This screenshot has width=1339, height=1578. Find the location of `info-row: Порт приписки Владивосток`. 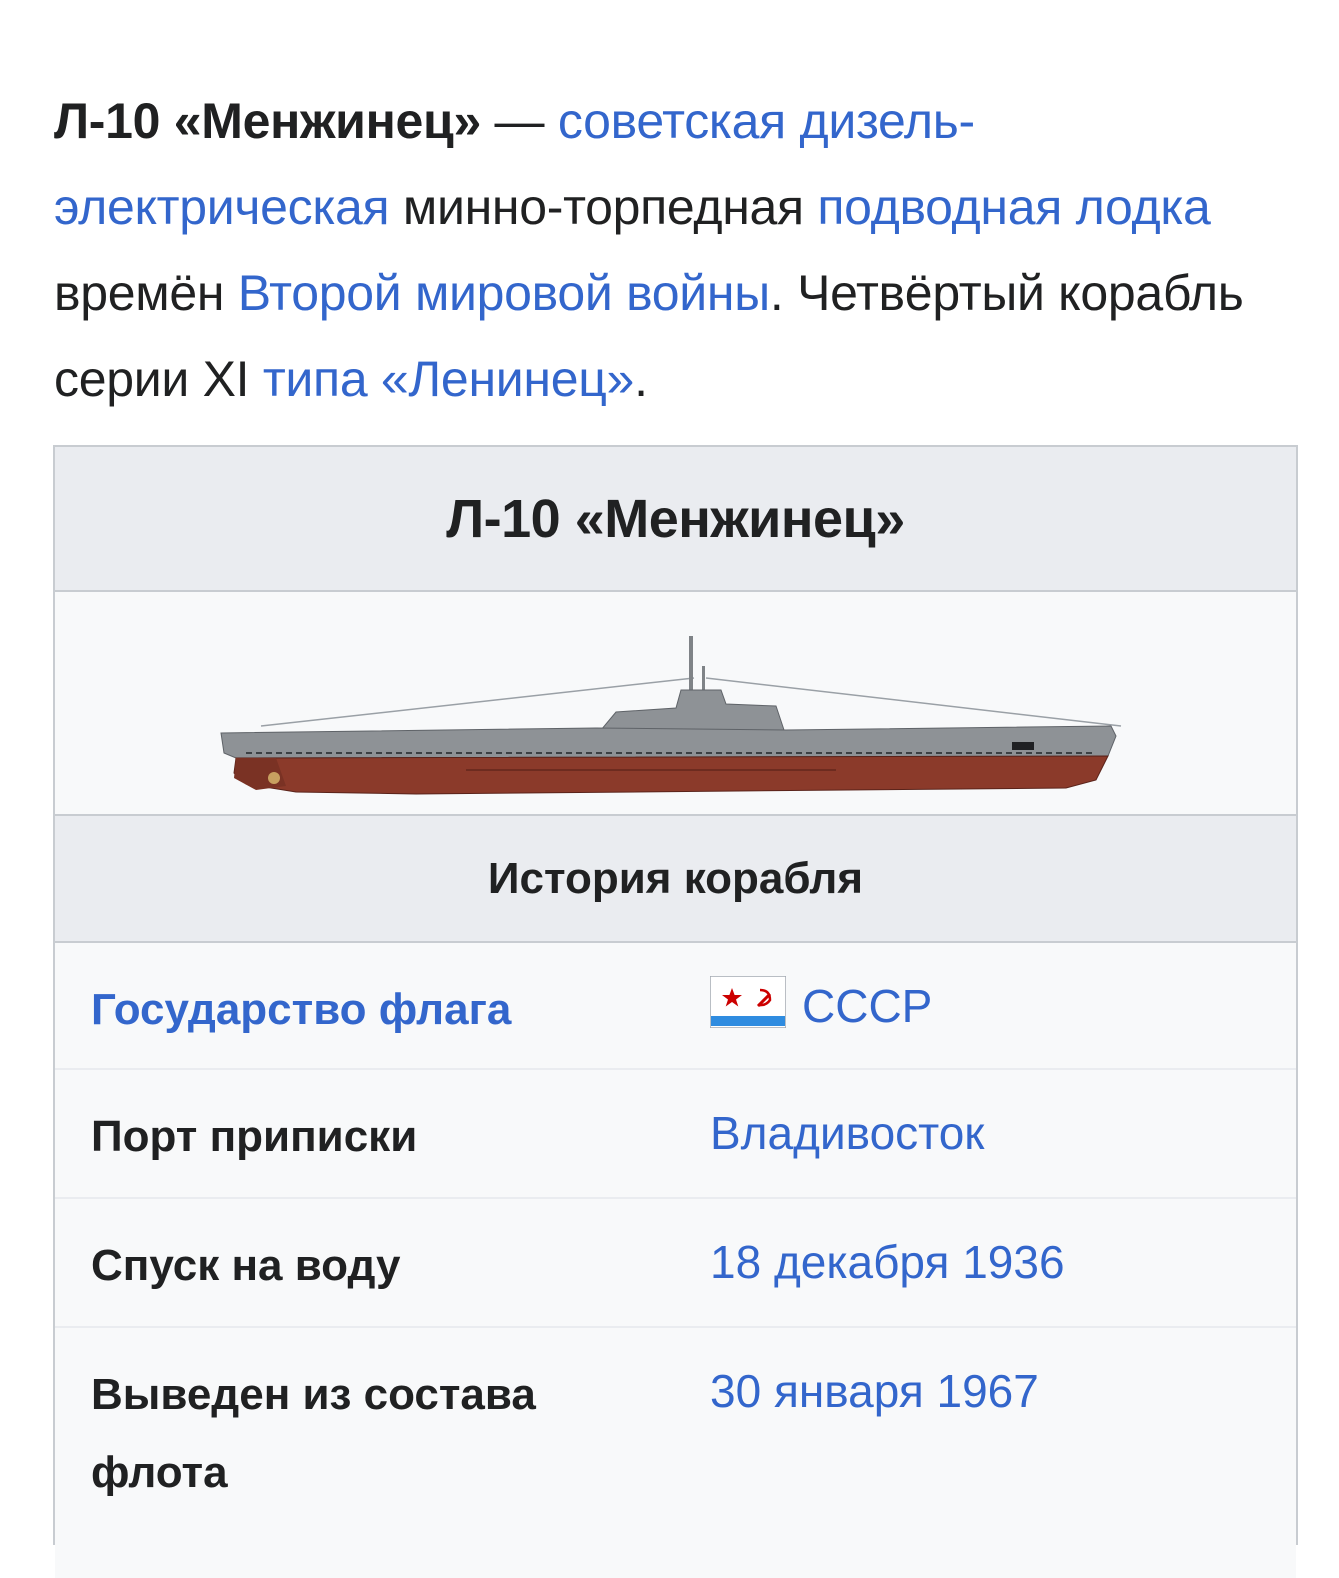

info-row: Порт приписки Владивосток is located at coordinates (675, 1134).